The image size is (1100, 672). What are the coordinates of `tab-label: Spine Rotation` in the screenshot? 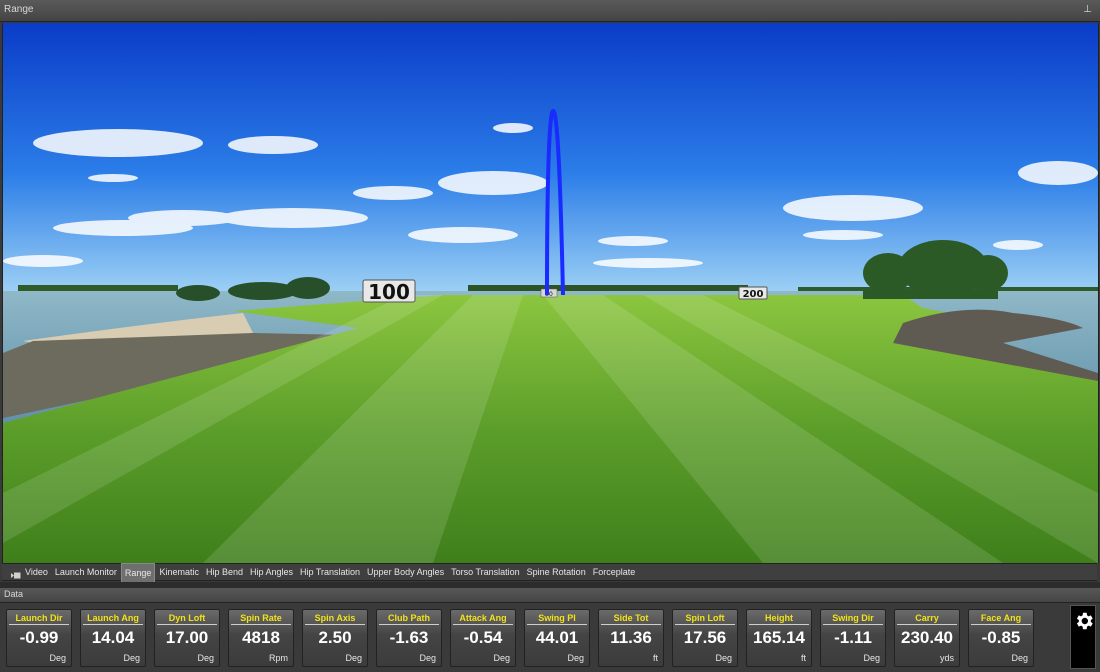 It's located at (556, 572).